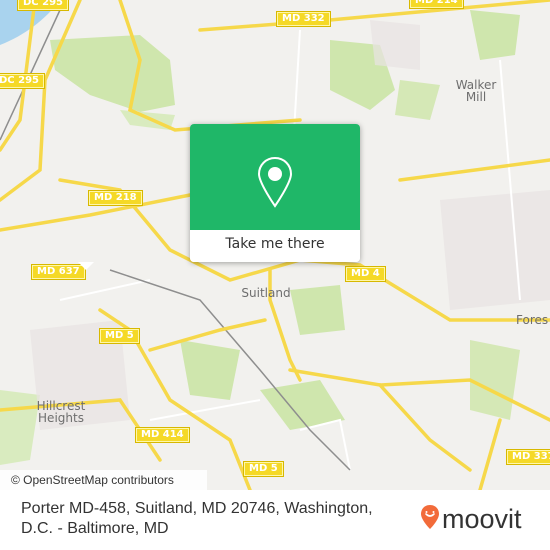 The width and height of the screenshot is (550, 550). What do you see at coordinates (61, 412) in the screenshot?
I see `place-label-hillcrest-heights: Hillcrest Heights` at bounding box center [61, 412].